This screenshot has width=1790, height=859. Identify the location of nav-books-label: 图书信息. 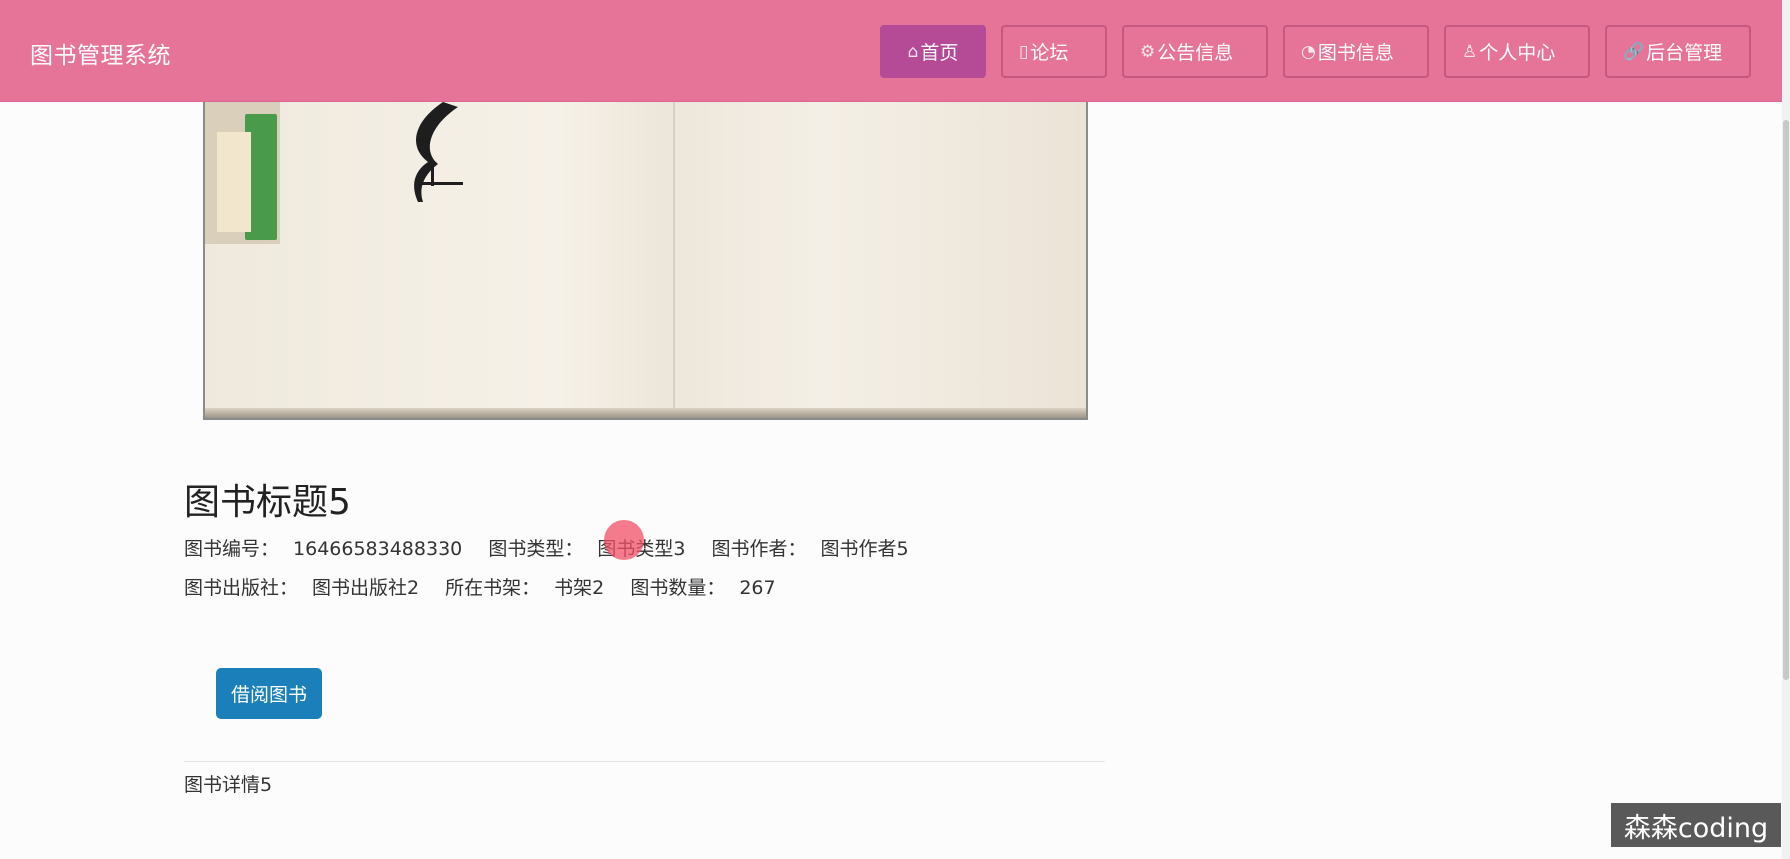
(1355, 53).